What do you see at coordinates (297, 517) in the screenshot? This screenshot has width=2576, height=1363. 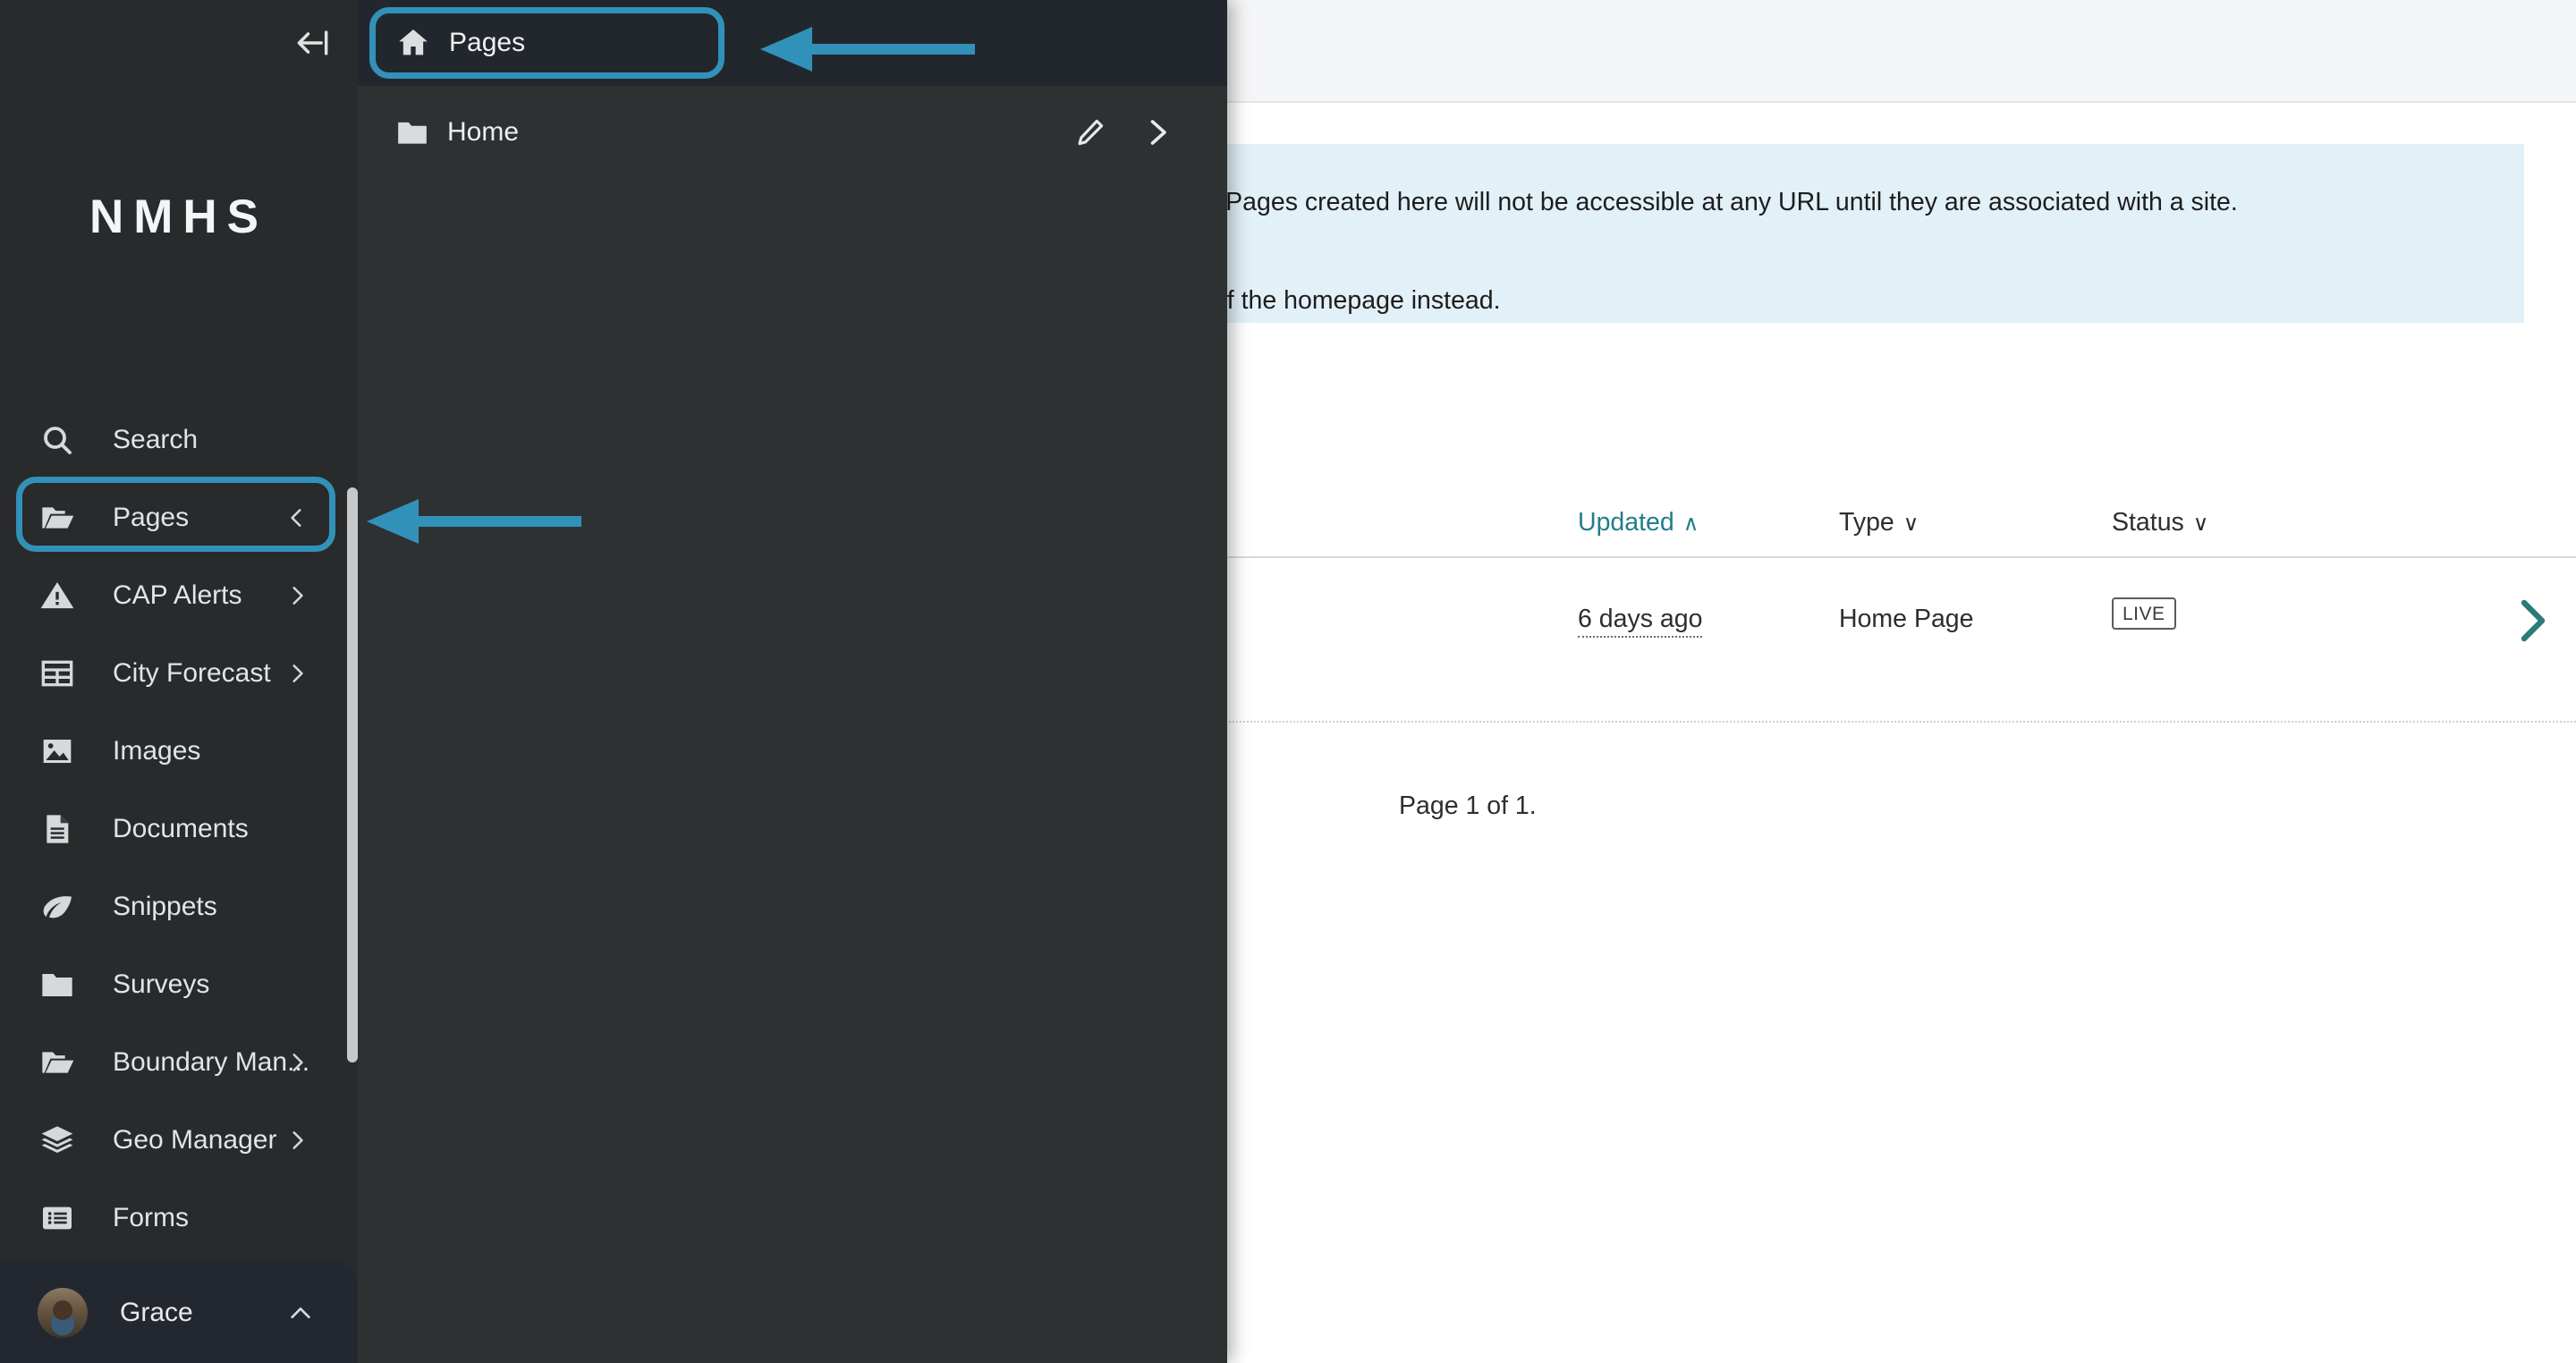 I see `chevron-left-icon` at bounding box center [297, 517].